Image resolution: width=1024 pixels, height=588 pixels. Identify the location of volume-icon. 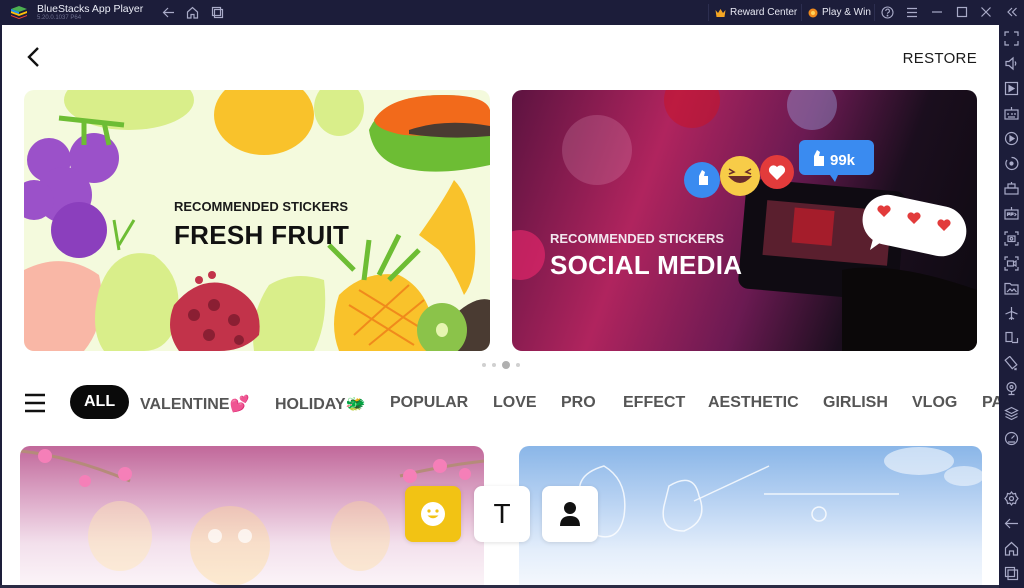
(1011, 63).